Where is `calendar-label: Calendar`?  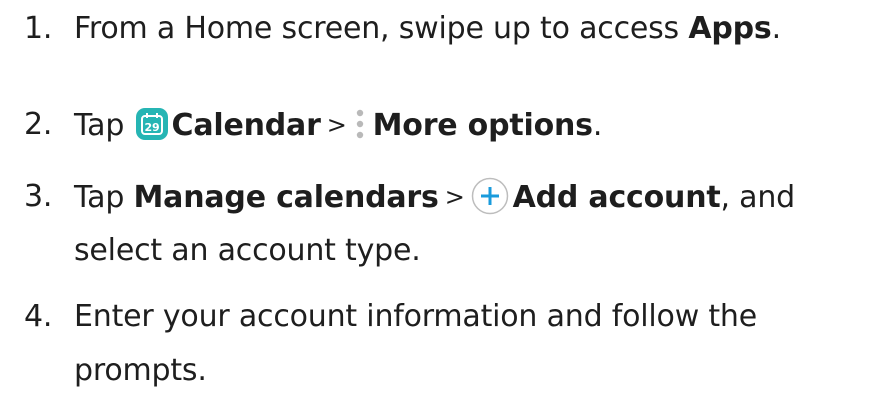 calendar-label: Calendar is located at coordinates (246, 125).